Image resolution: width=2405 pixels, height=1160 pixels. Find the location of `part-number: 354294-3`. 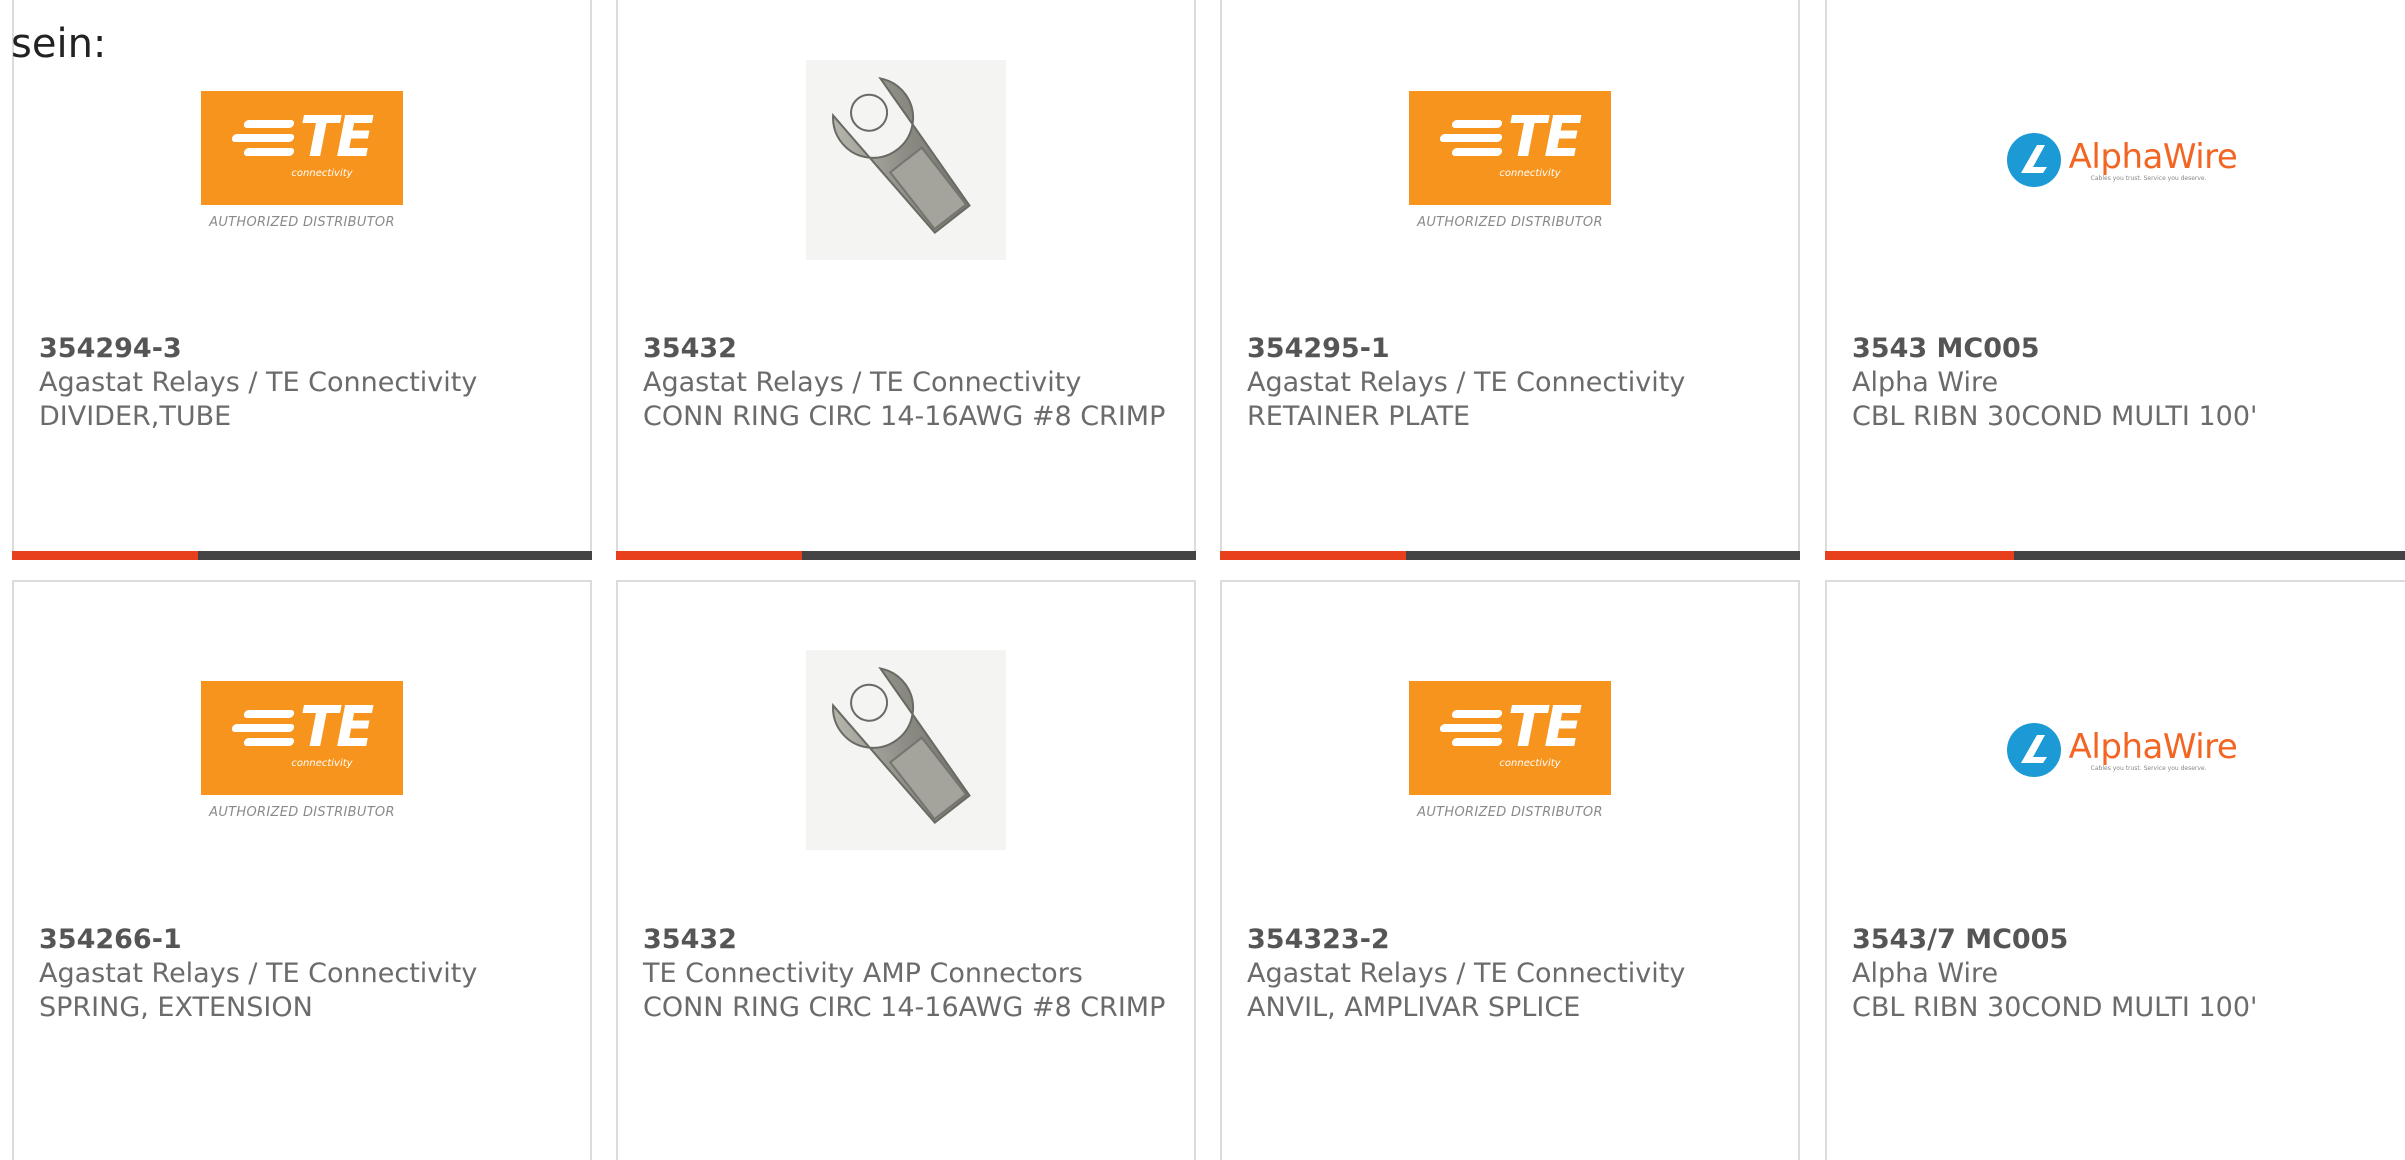

part-number: 354294-3 is located at coordinates (304, 349).